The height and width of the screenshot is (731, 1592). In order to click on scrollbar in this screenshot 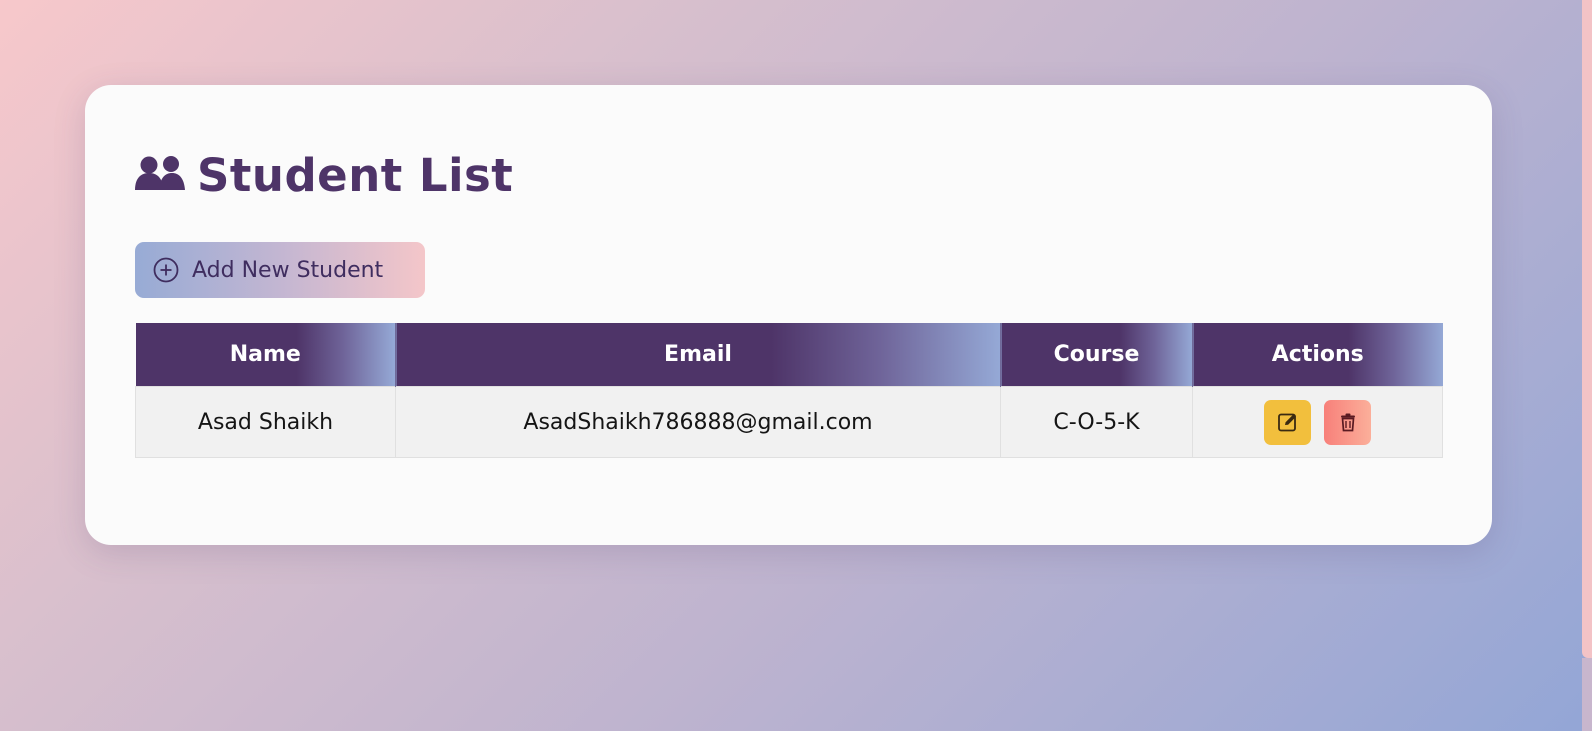, I will do `click(1587, 365)`.